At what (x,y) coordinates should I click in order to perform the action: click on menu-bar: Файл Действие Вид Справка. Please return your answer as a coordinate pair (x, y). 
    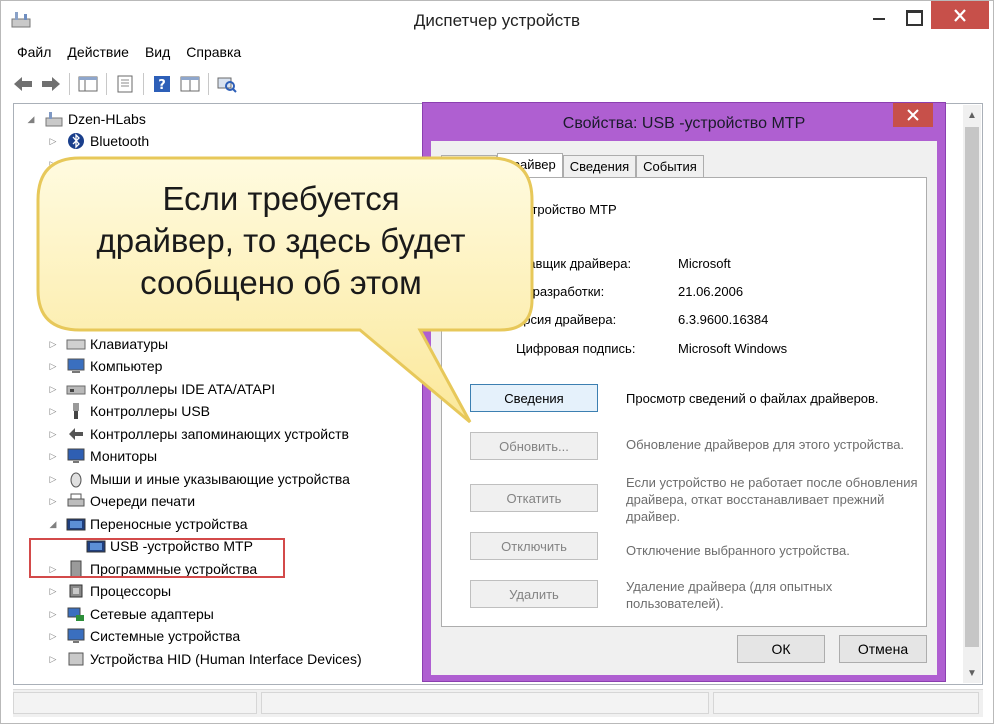
    Looking at the image, I should click on (129, 53).